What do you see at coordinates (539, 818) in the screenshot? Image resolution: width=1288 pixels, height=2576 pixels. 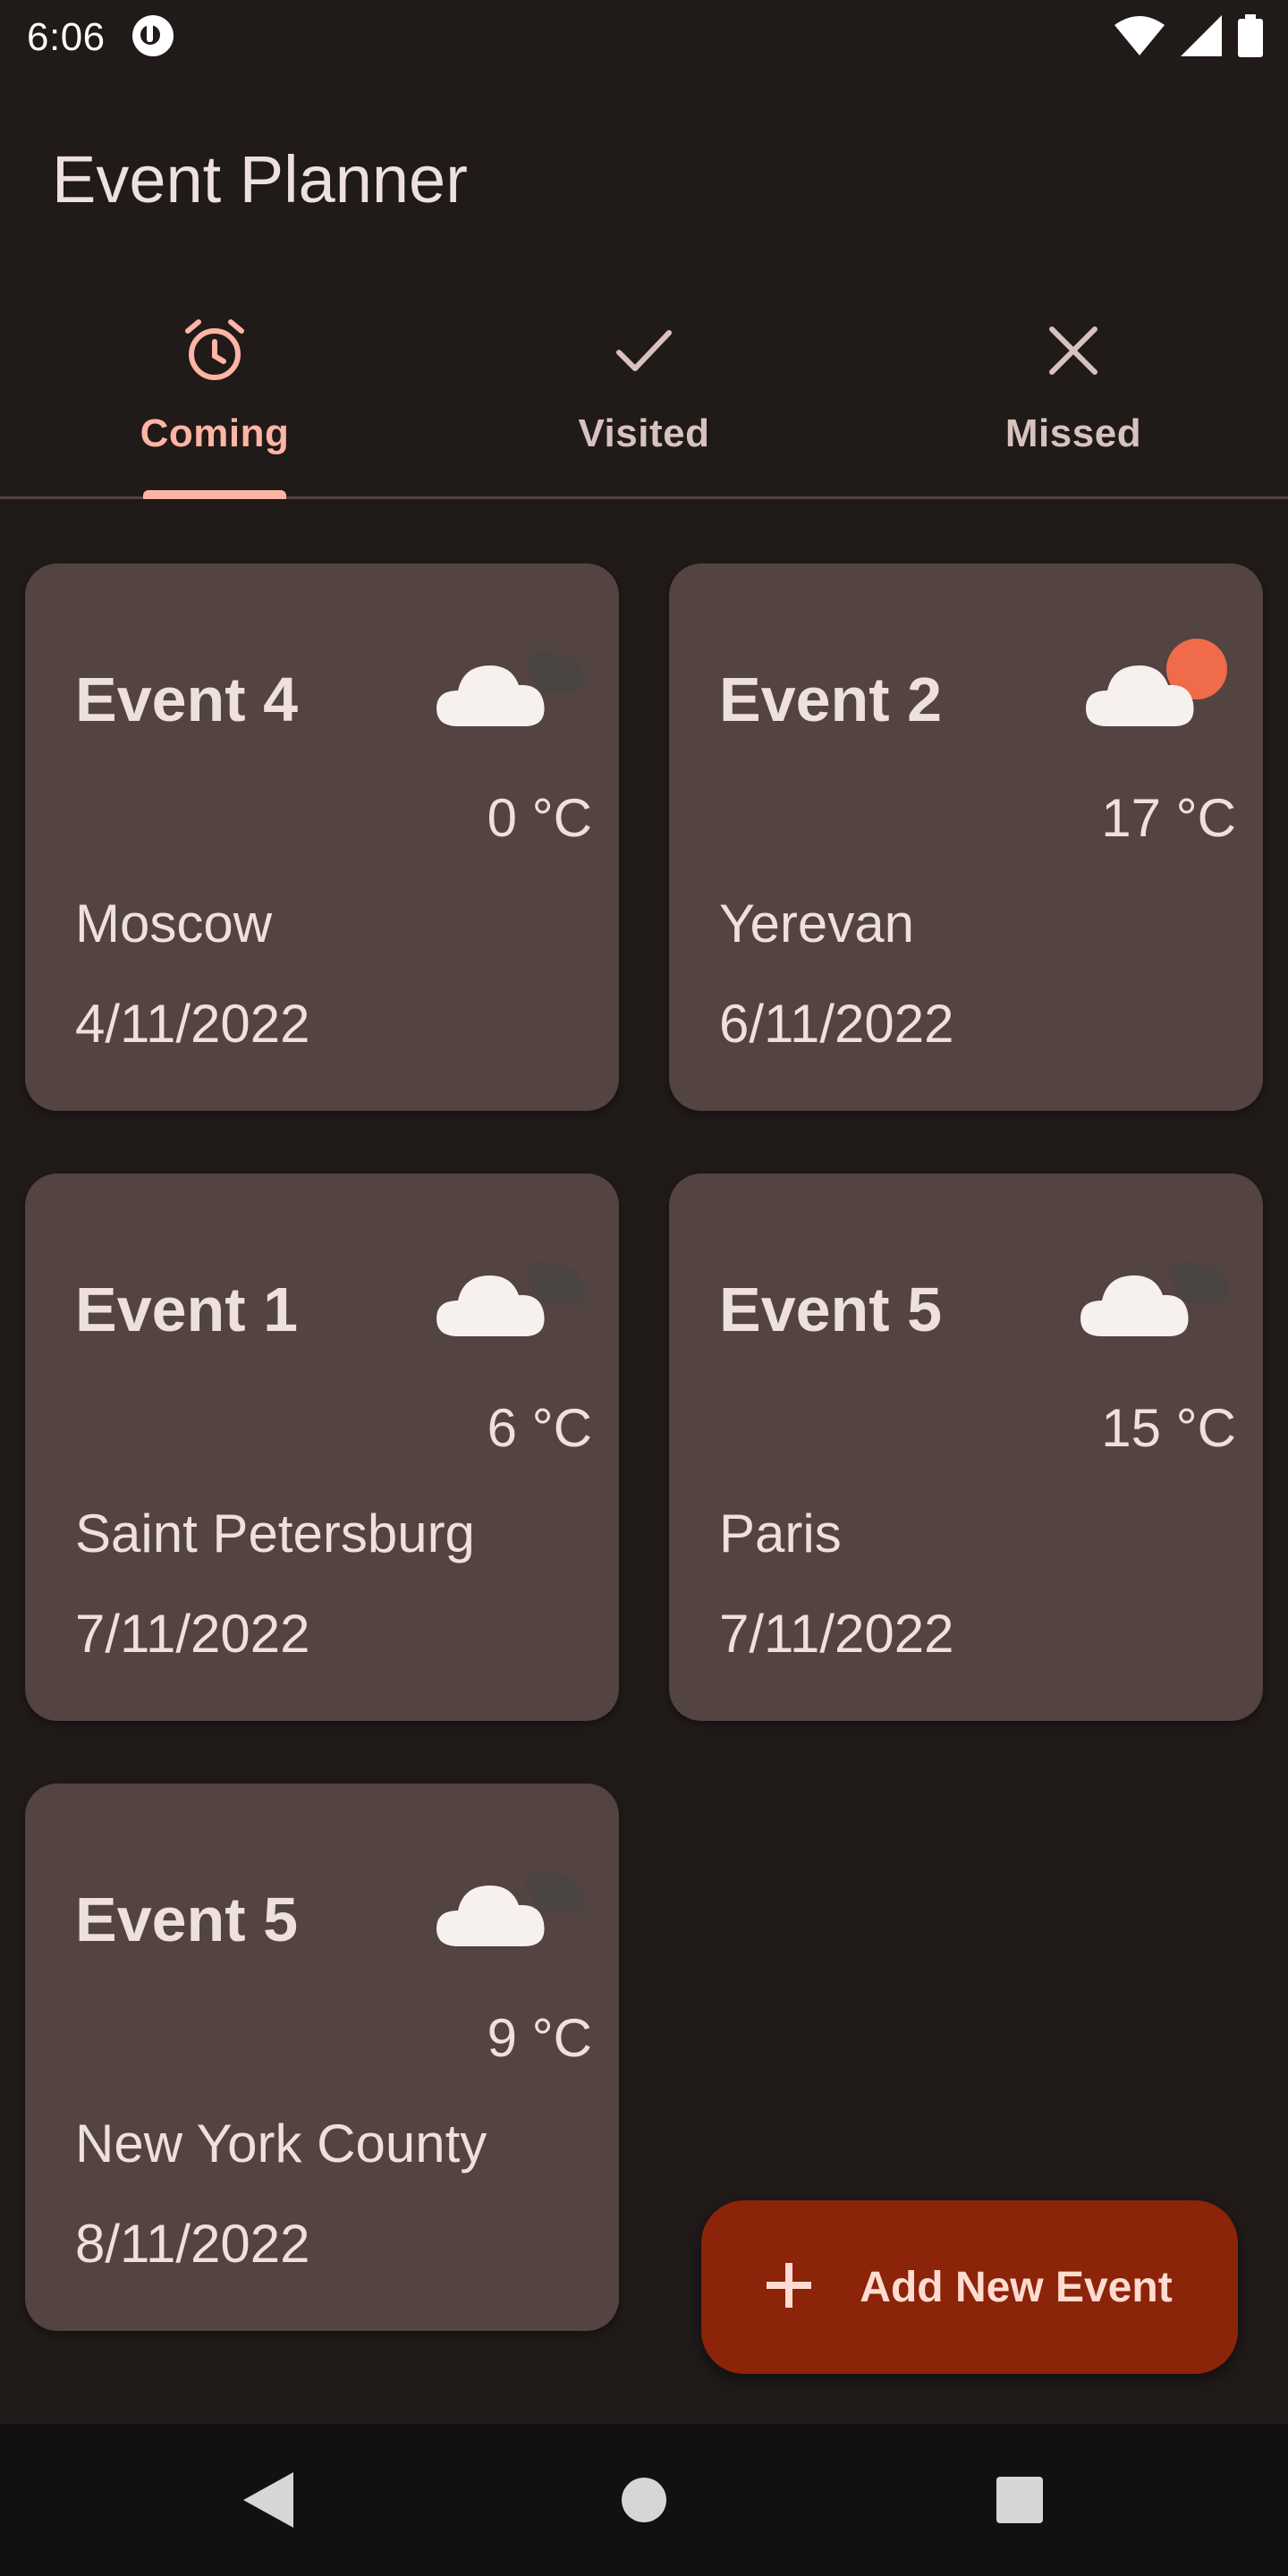 I see `event-temperature: 0 °C` at bounding box center [539, 818].